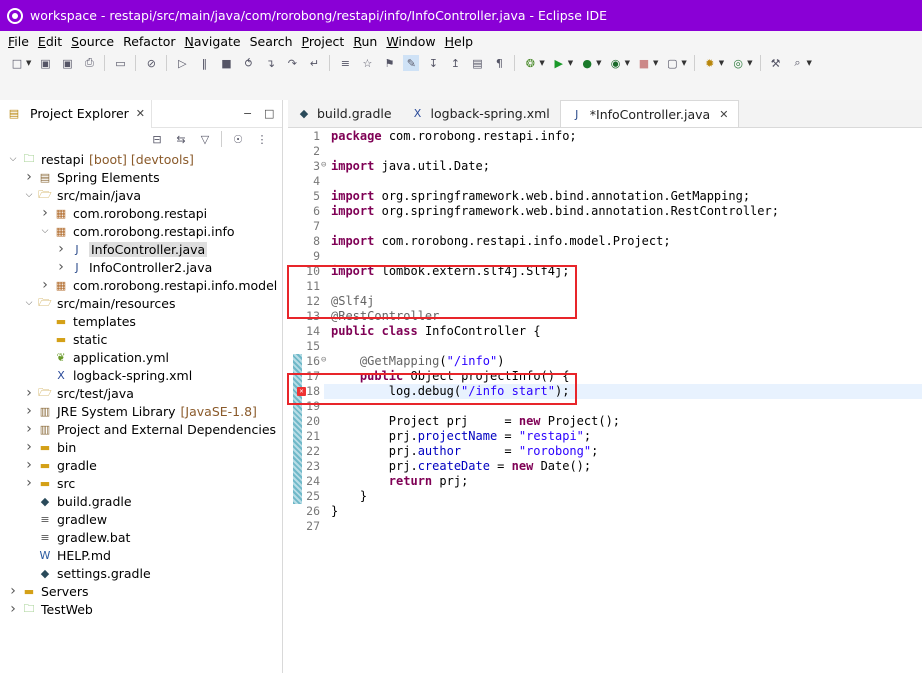 The height and width of the screenshot is (673, 922). What do you see at coordinates (182, 63) in the screenshot?
I see `resume-icon: ▷` at bounding box center [182, 63].